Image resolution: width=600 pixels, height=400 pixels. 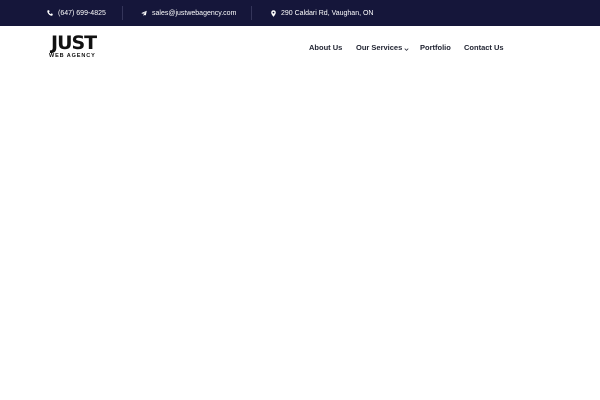 I want to click on nav-label: About Us, so click(x=326, y=47).